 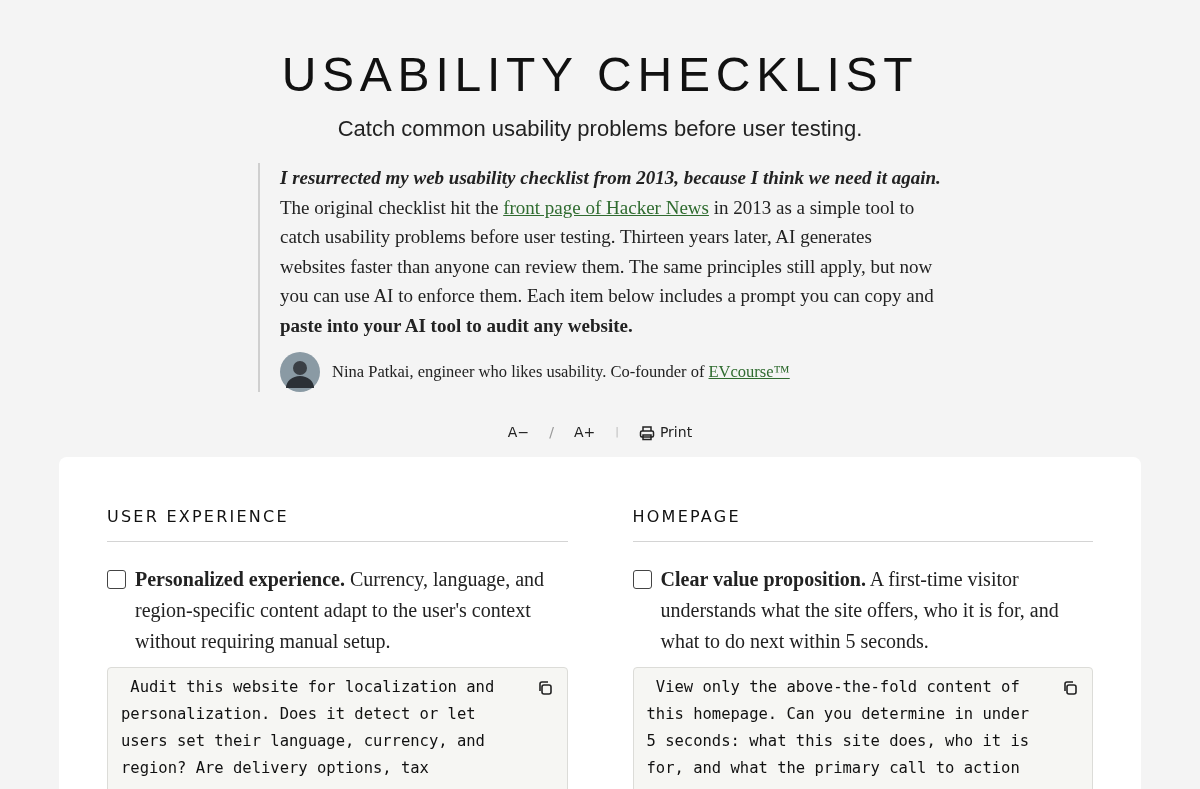 I want to click on section-heading: HOMEPAGE, so click(x=862, y=523).